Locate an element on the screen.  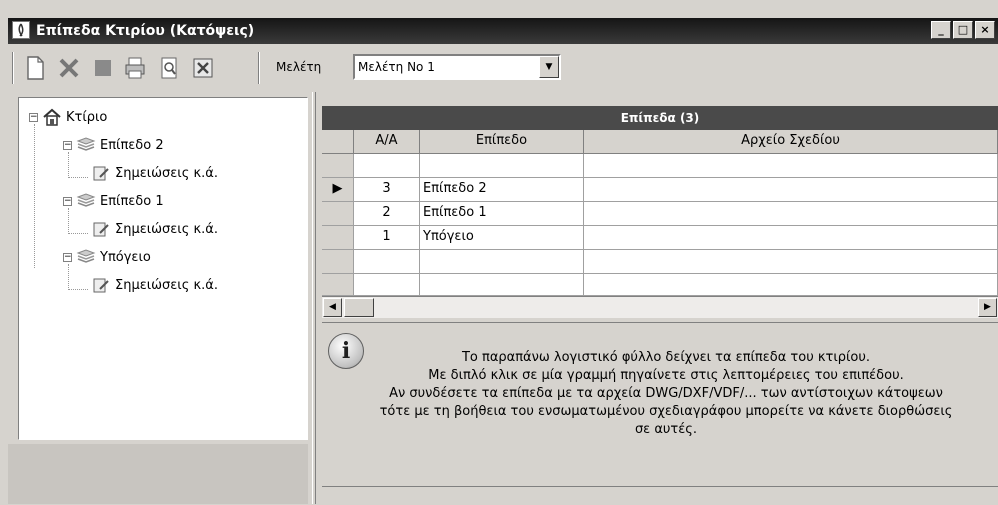
tree-node-building: − Κτίριο is located at coordinates (68, 117).